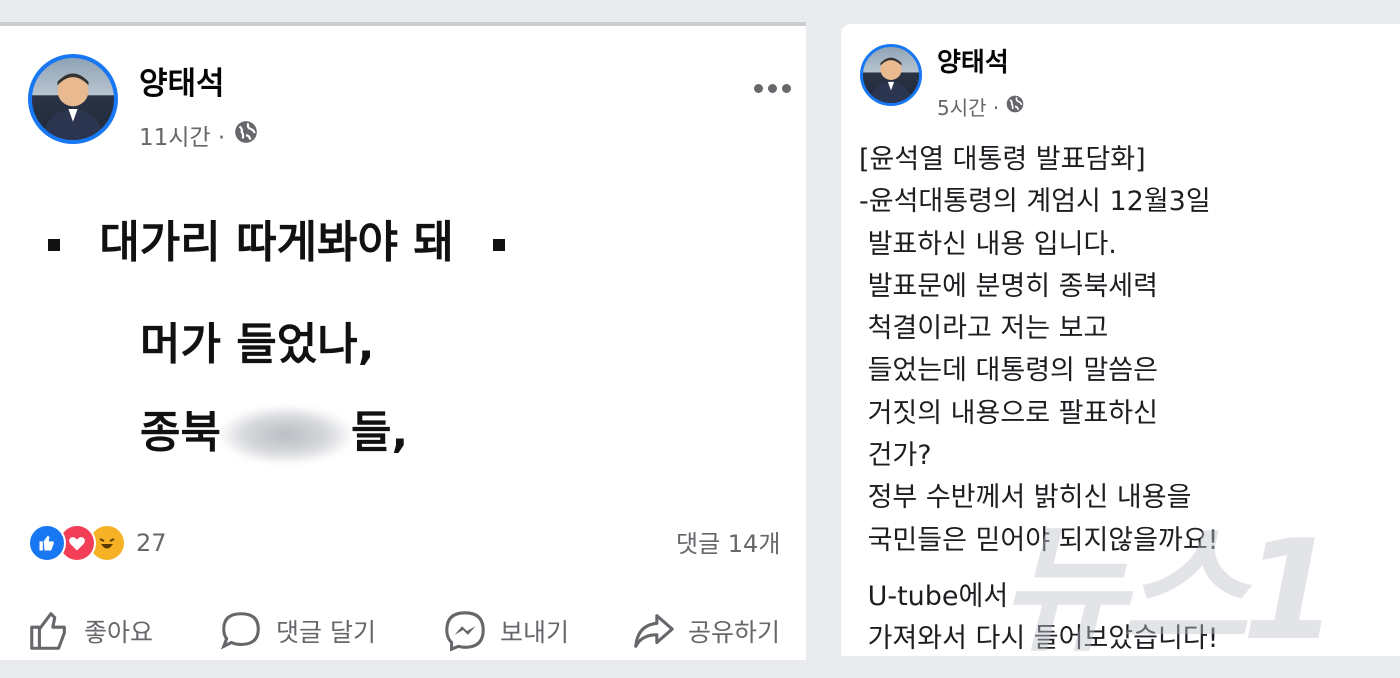  I want to click on comment-count: 댓글 14개, so click(728, 541).